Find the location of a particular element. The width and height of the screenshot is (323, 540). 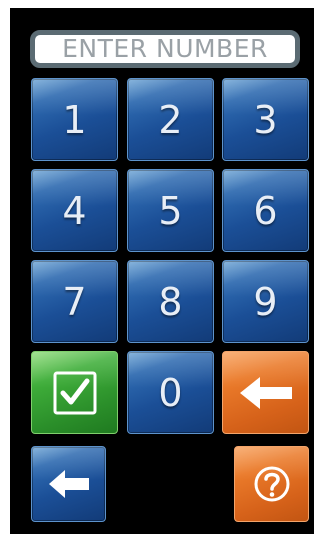

number-display: ENTER NUMBER is located at coordinates (165, 49).